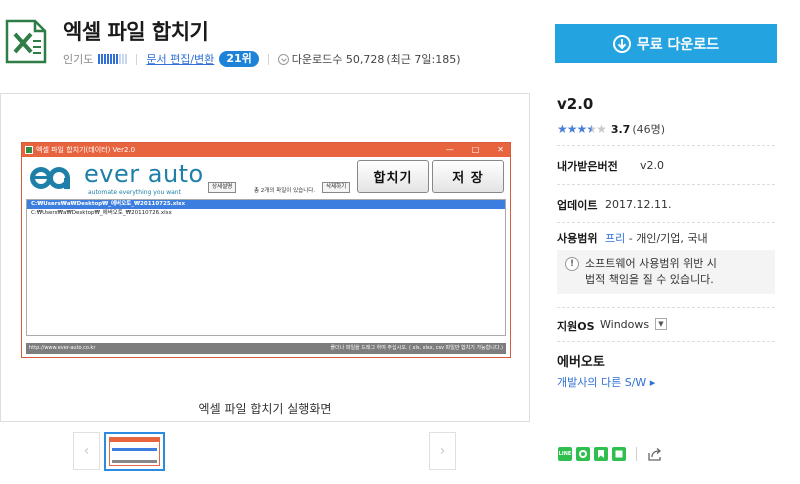 This screenshot has height=484, width=800. What do you see at coordinates (668, 238) in the screenshot?
I see `scope-detail: - 개인/기업, 국내` at bounding box center [668, 238].